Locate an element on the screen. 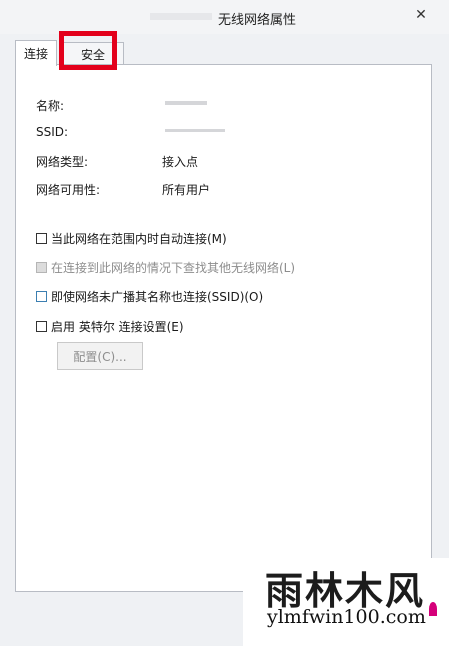 The width and height of the screenshot is (449, 646). watermark-url: ylmfwin100.com is located at coordinates (346, 617).